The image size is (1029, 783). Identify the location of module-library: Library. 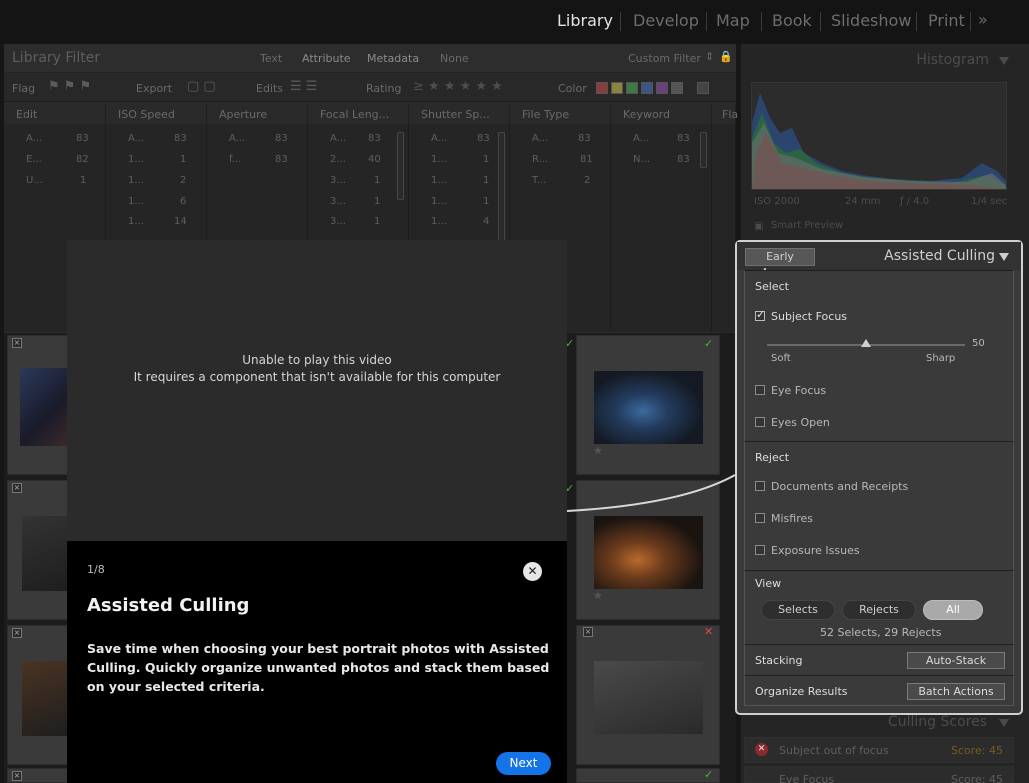
(585, 20).